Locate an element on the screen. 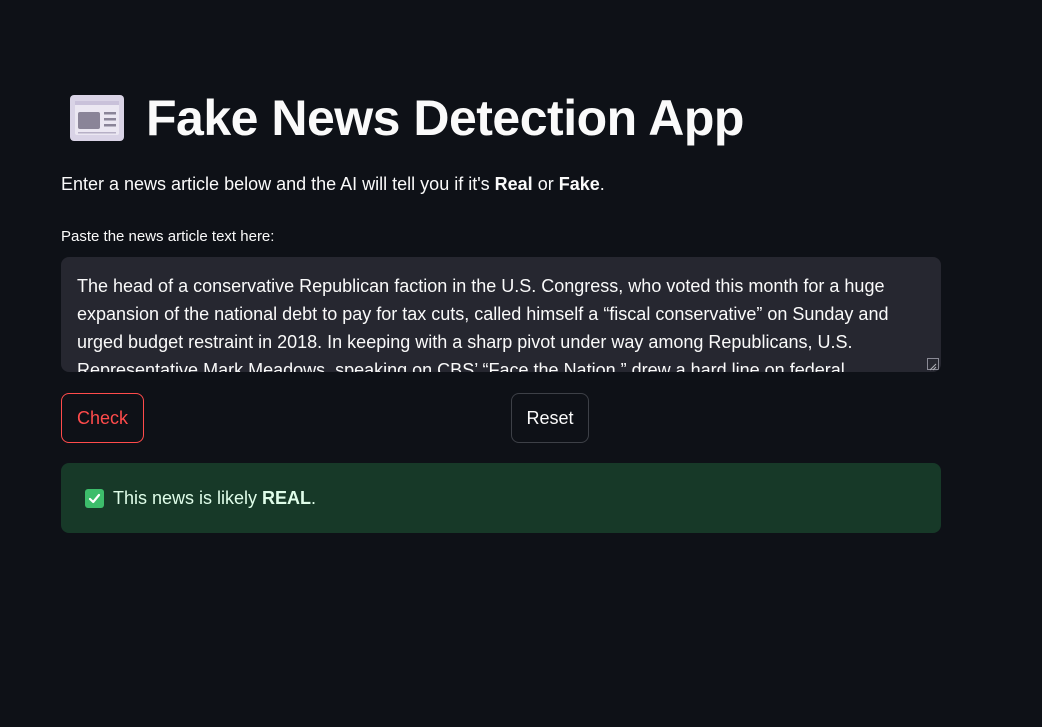  result-suffix: . is located at coordinates (314, 497).